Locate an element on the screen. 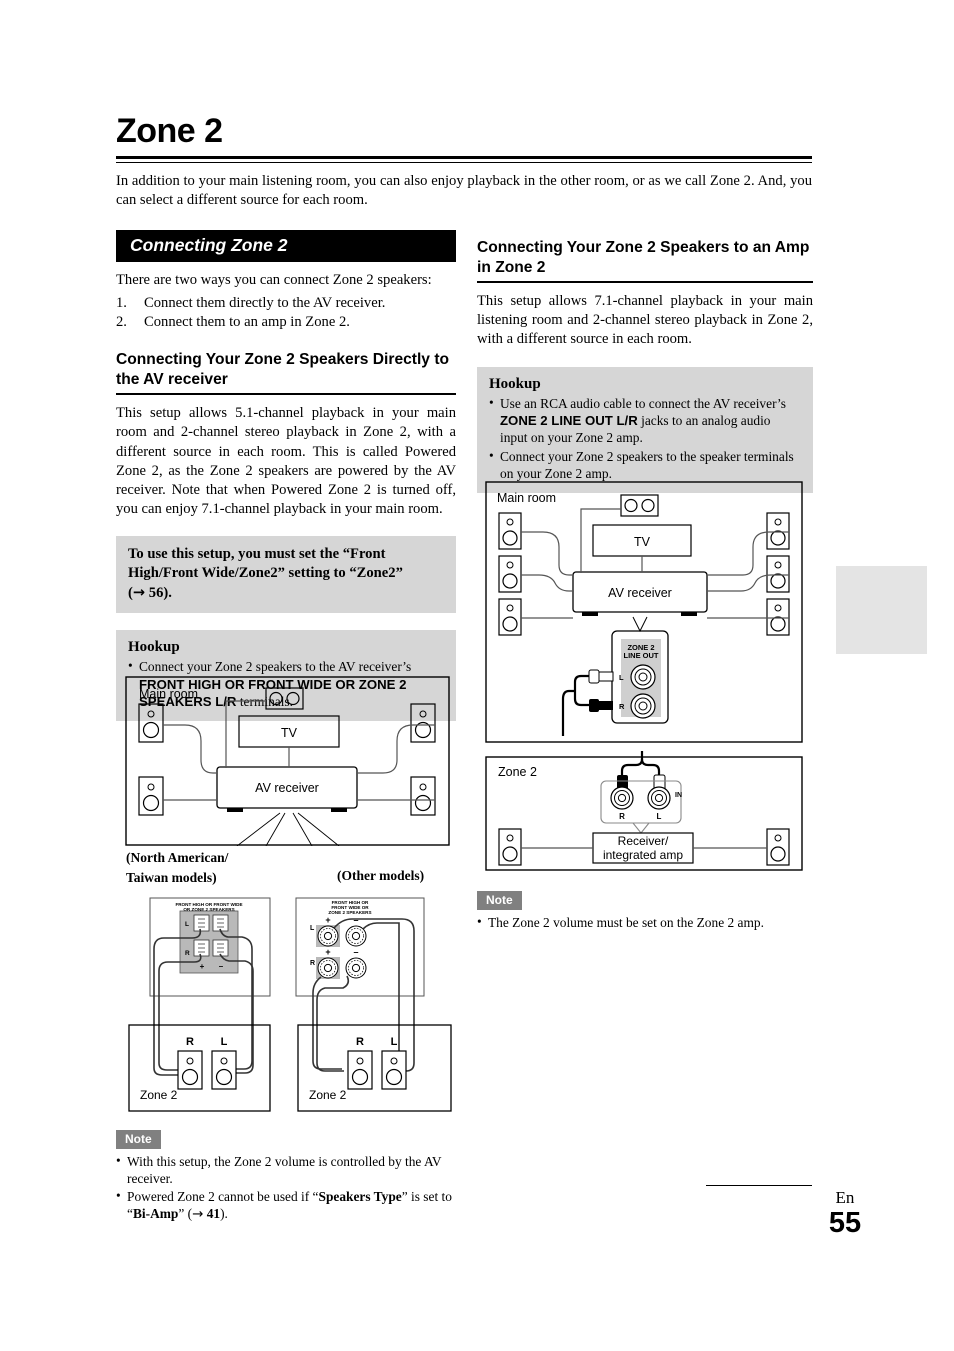 Image resolution: width=954 pixels, height=1351 pixels. model-label-north-american: (North American/ Taiwan models) is located at coordinates (201, 868).